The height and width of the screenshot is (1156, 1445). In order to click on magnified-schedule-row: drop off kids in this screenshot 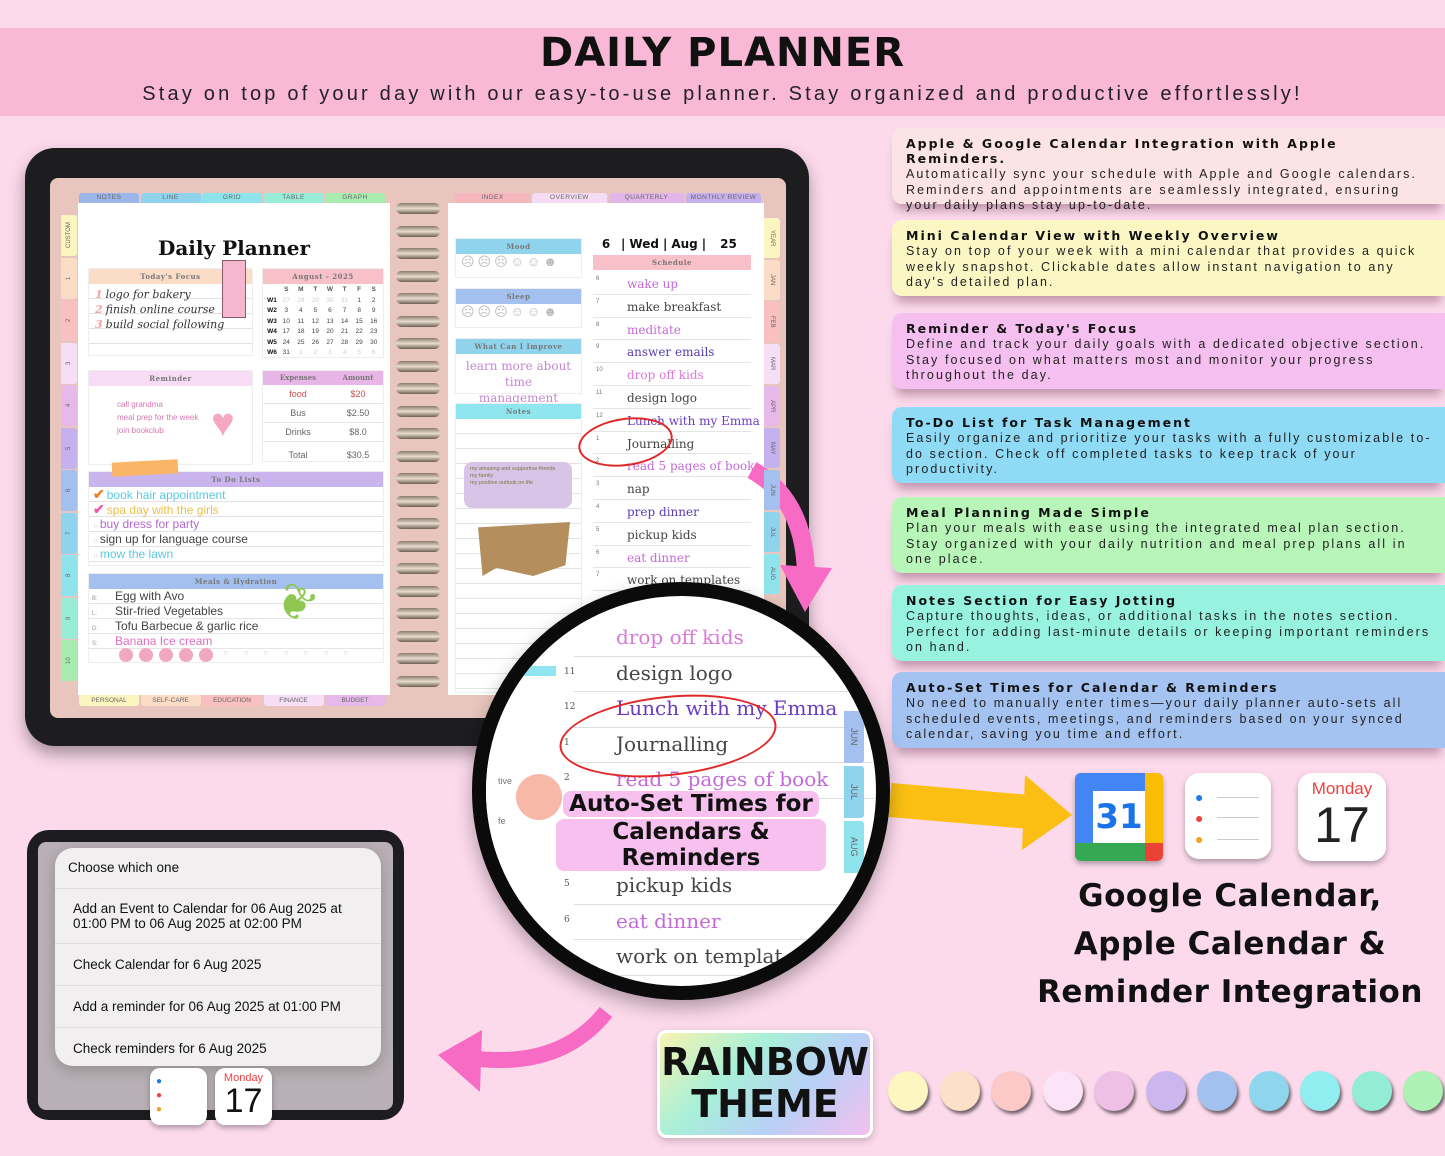, I will do `click(724, 639)`.